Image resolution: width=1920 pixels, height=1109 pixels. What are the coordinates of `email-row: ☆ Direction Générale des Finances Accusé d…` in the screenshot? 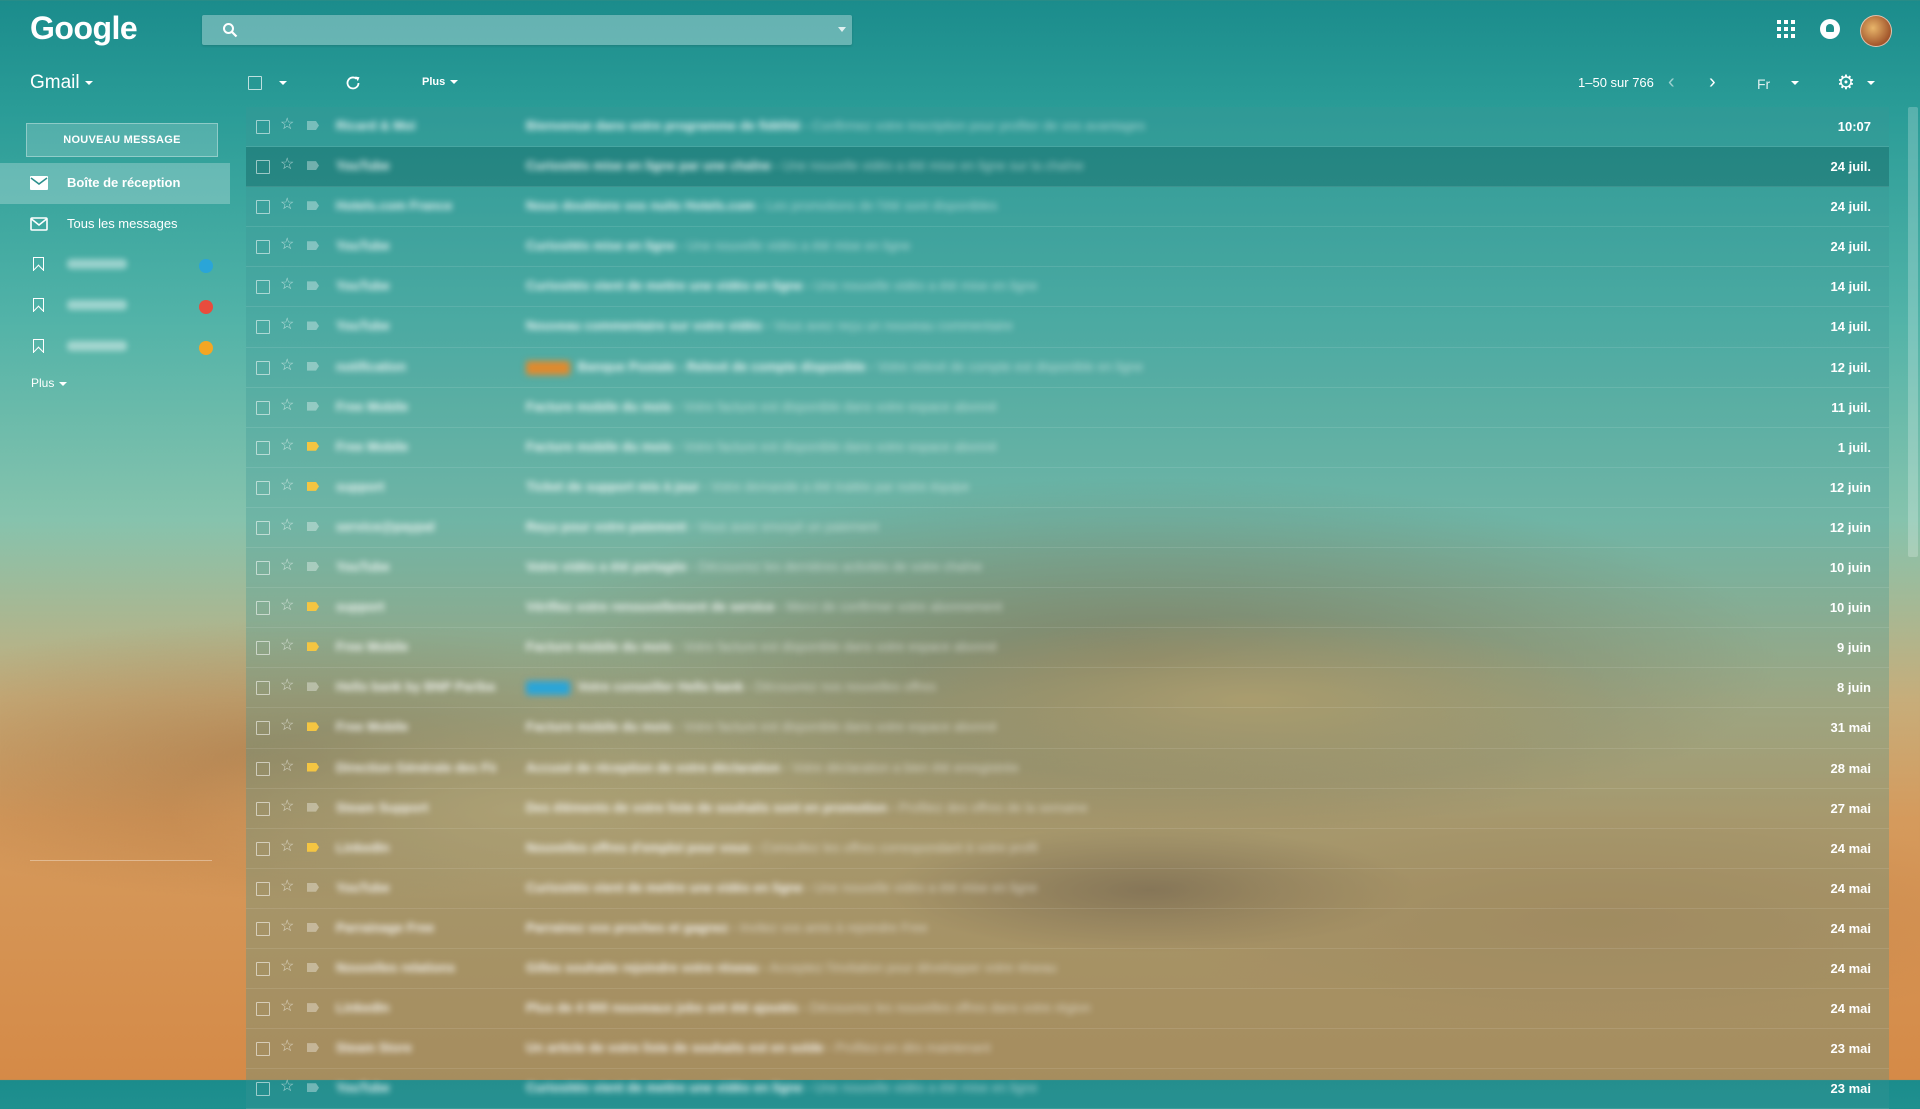 It's located at (1067, 768).